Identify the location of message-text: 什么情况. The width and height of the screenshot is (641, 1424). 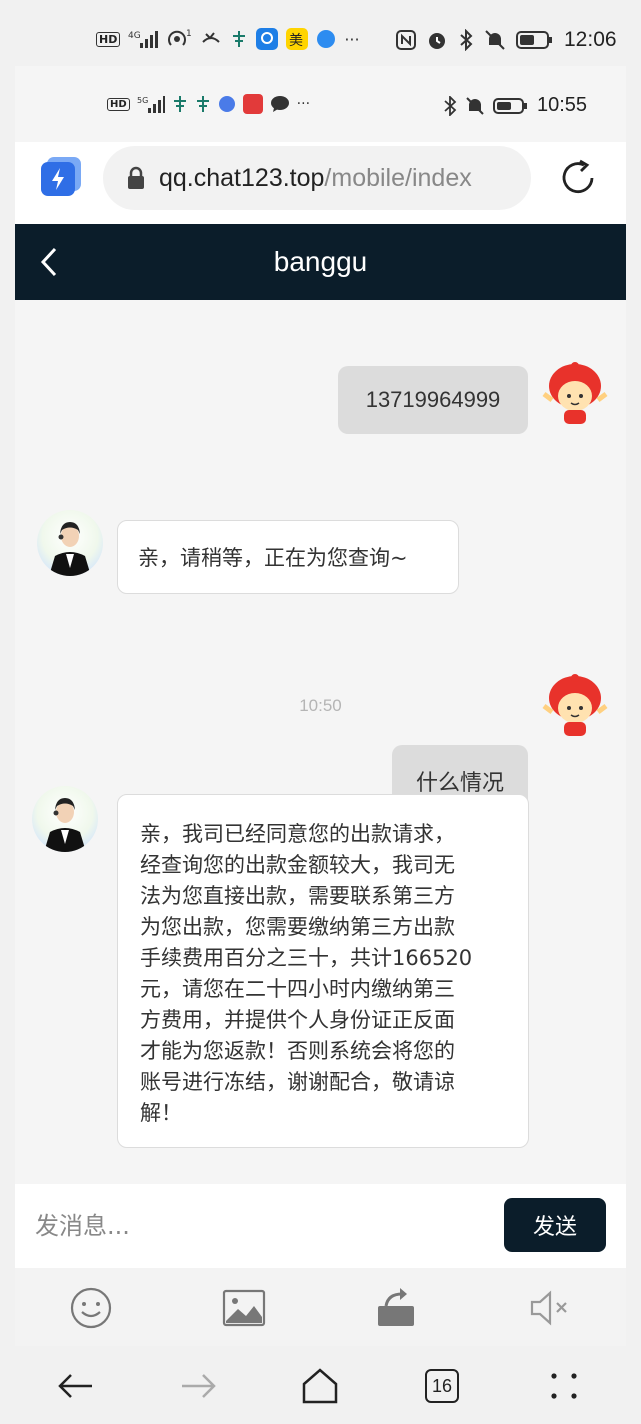
(459, 782).